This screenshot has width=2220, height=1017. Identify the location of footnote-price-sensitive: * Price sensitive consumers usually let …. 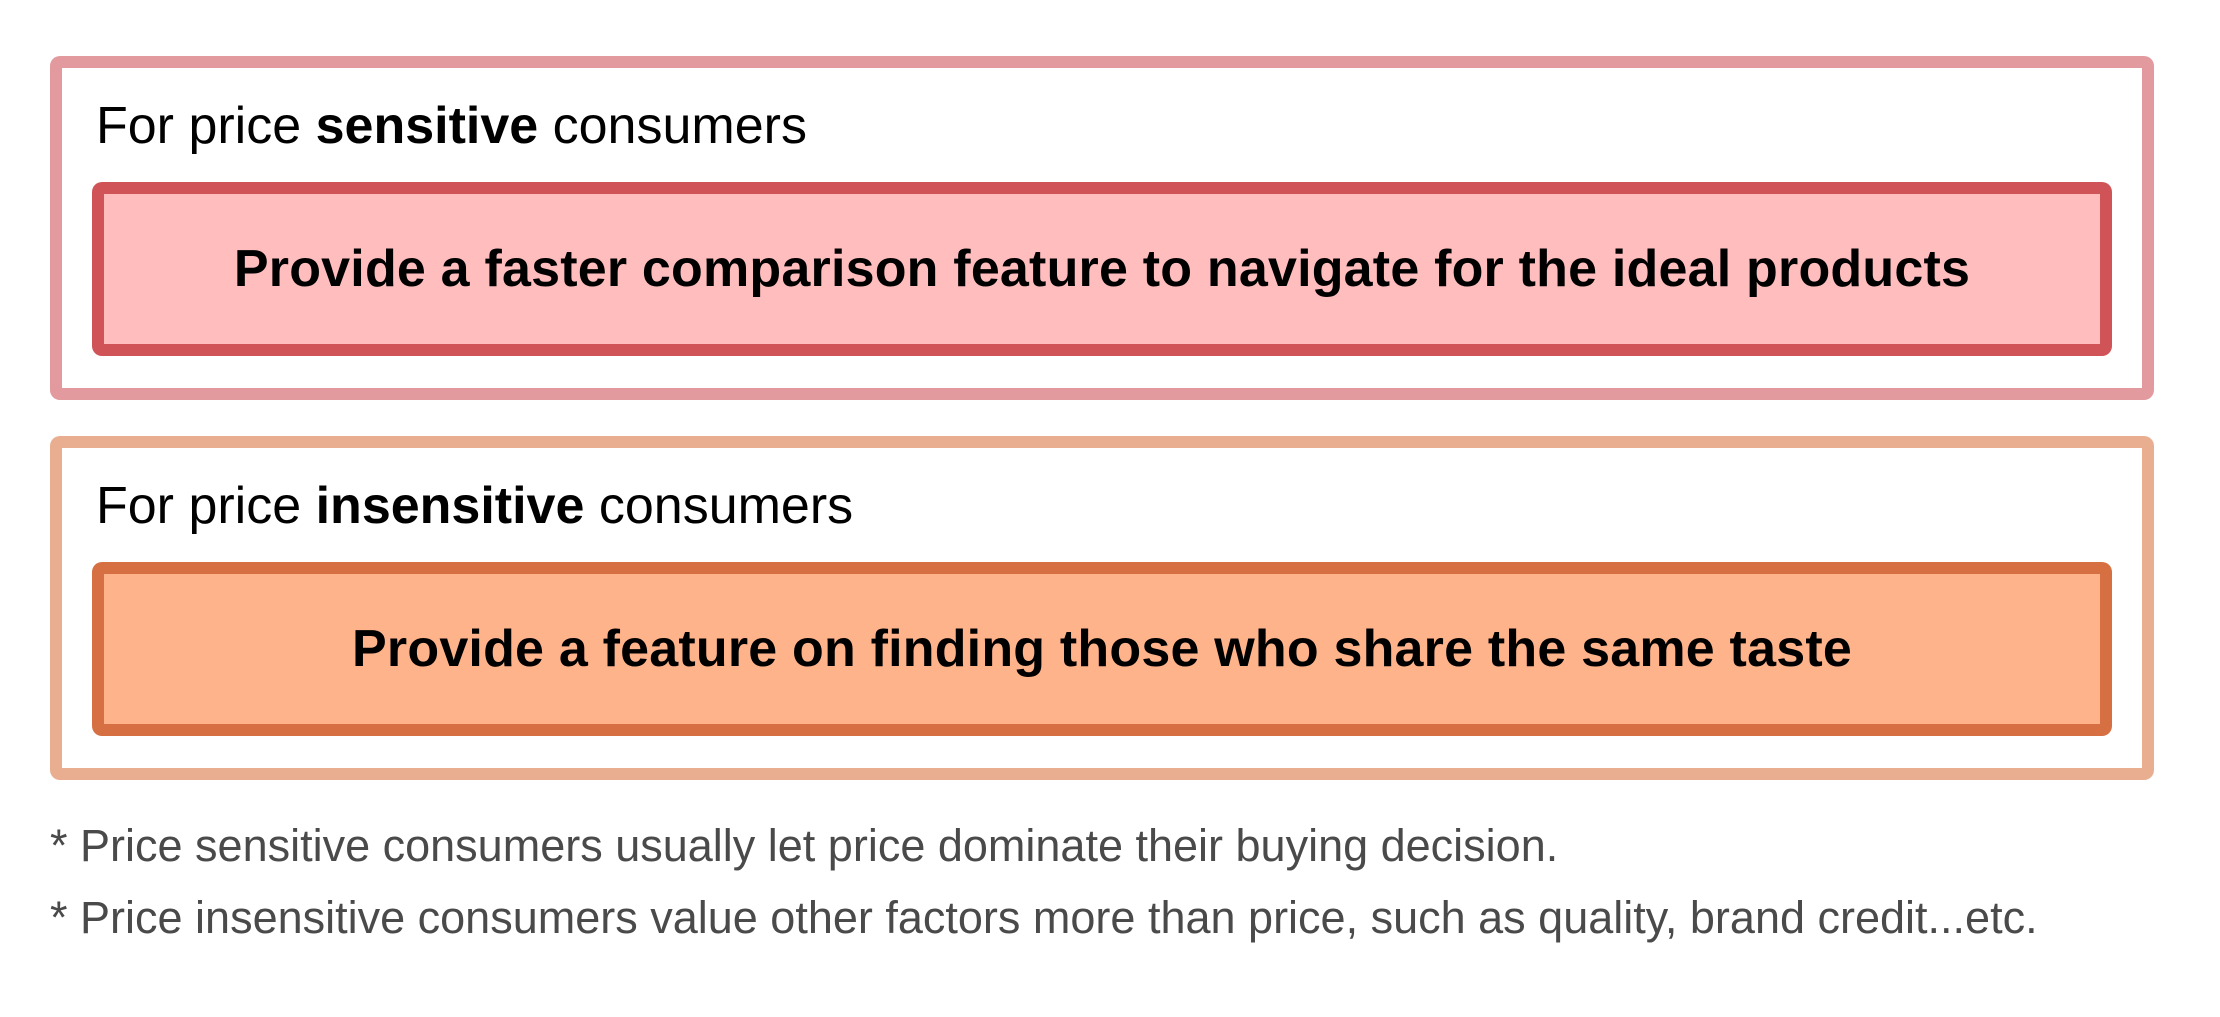
(804, 845).